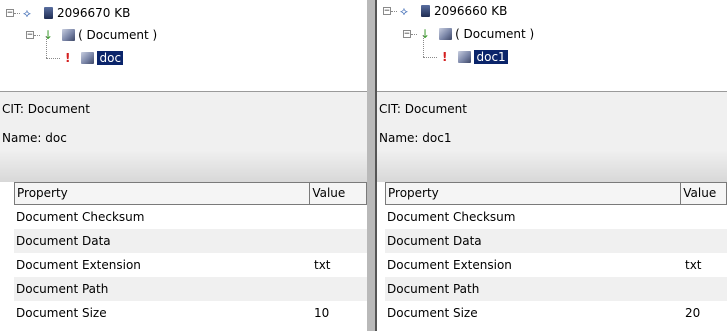 The image size is (727, 331). What do you see at coordinates (183, 45) in the screenshot?
I see `tree-view: − ⟡ 2096670 KB − ↓ ( Document ) ! doc` at bounding box center [183, 45].